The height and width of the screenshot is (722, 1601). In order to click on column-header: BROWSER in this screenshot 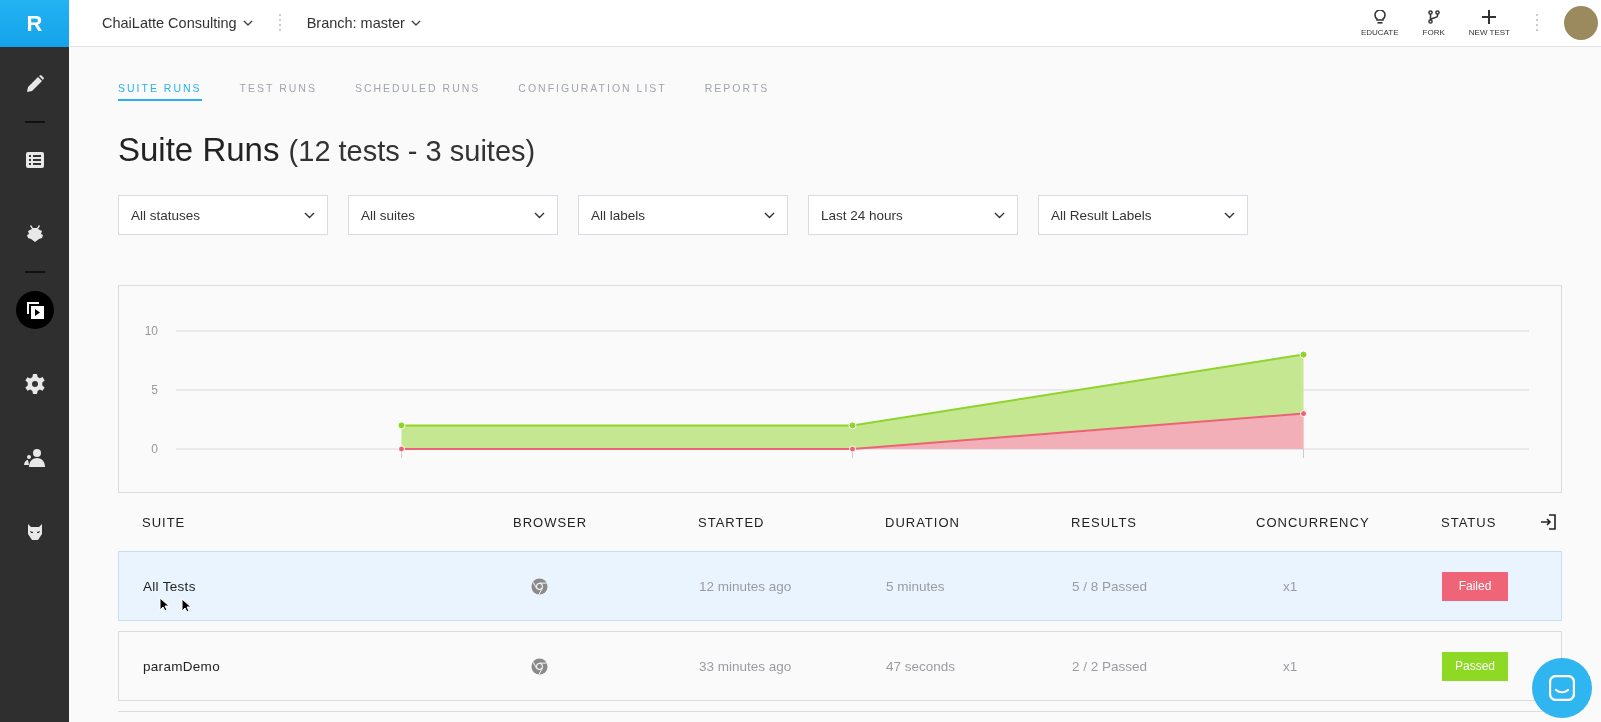, I will do `click(551, 522)`.